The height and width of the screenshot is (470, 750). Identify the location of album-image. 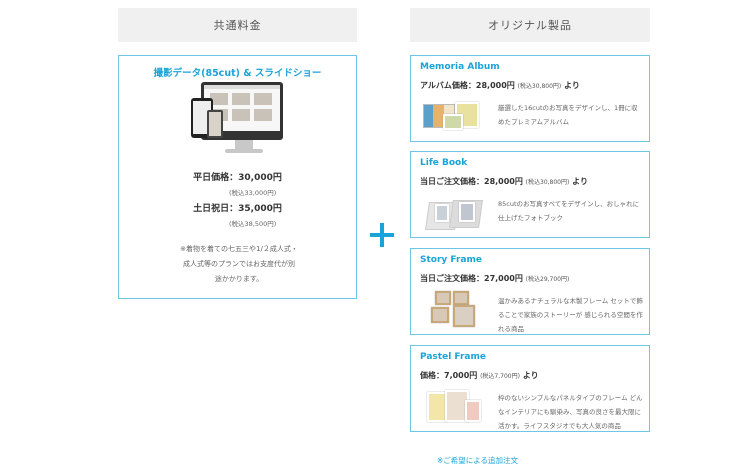
(454, 117).